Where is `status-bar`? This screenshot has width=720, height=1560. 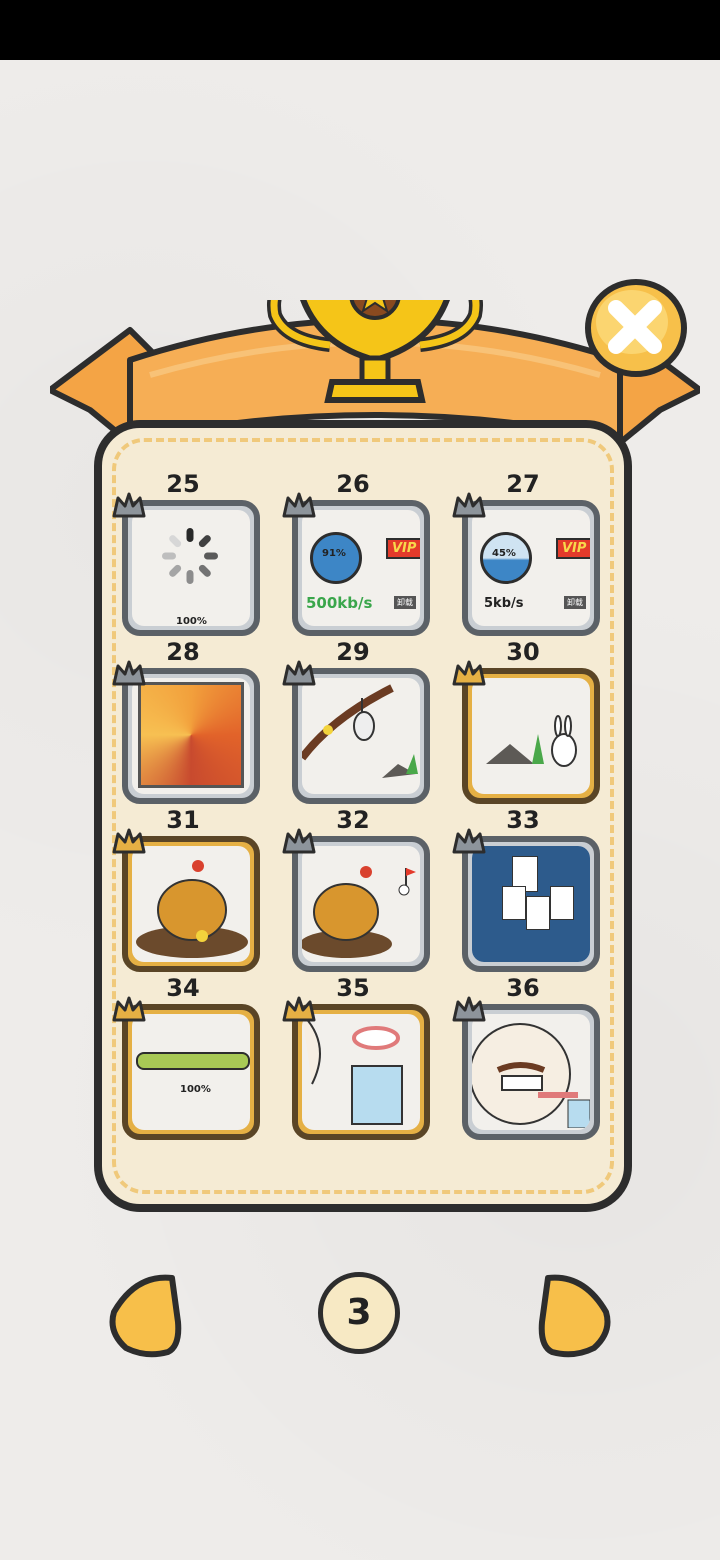 status-bar is located at coordinates (360, 30).